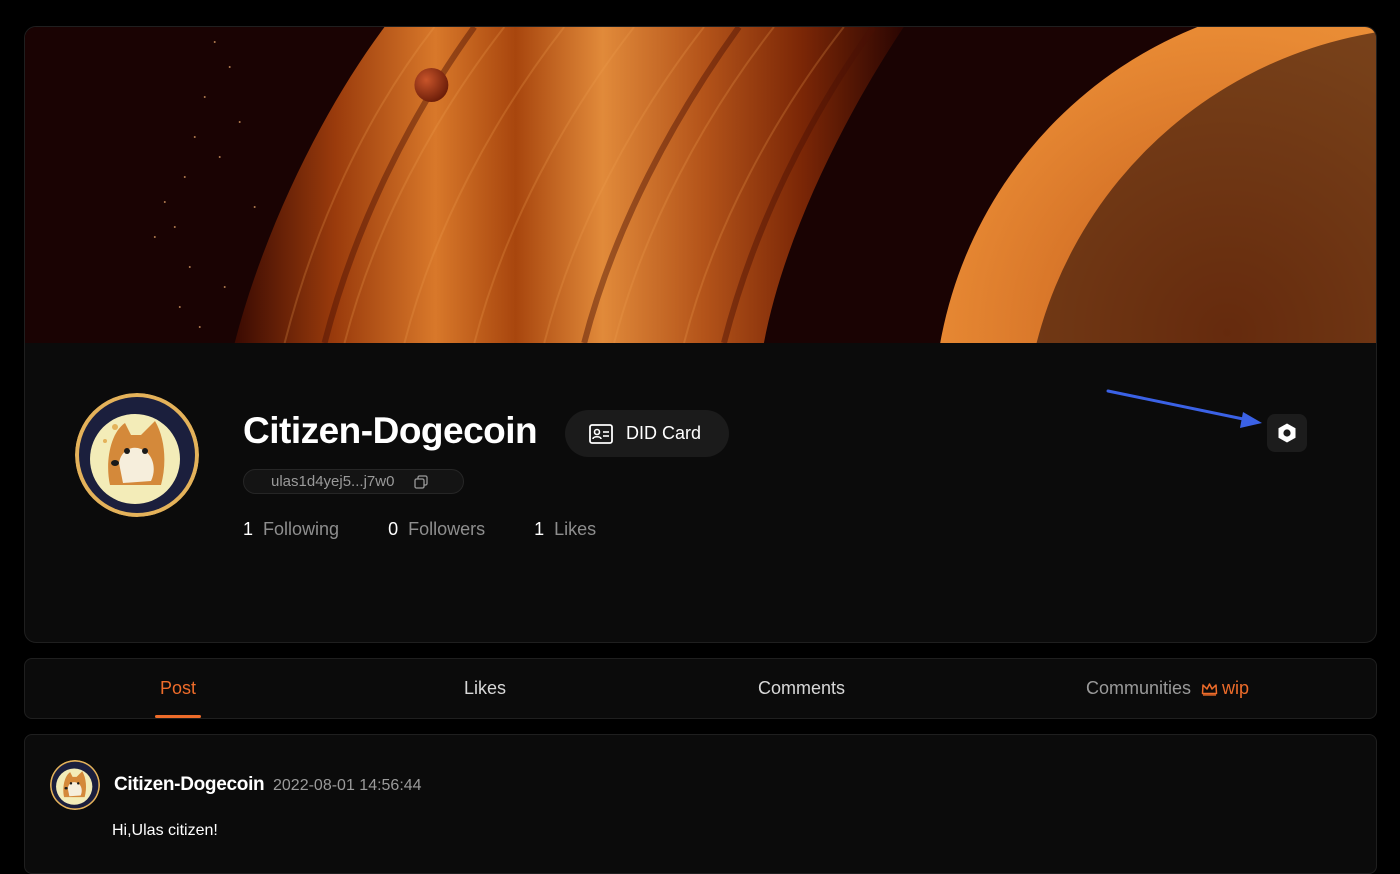  Describe the element at coordinates (801, 688) in the screenshot. I see `tab-comments: Comments` at that location.